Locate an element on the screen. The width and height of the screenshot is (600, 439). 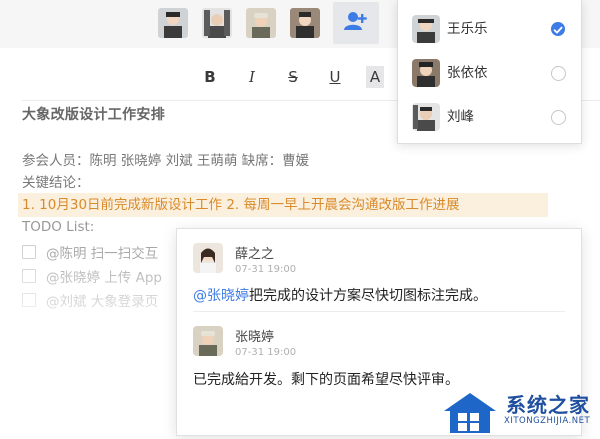
strikethrough-button: S is located at coordinates (293, 77).